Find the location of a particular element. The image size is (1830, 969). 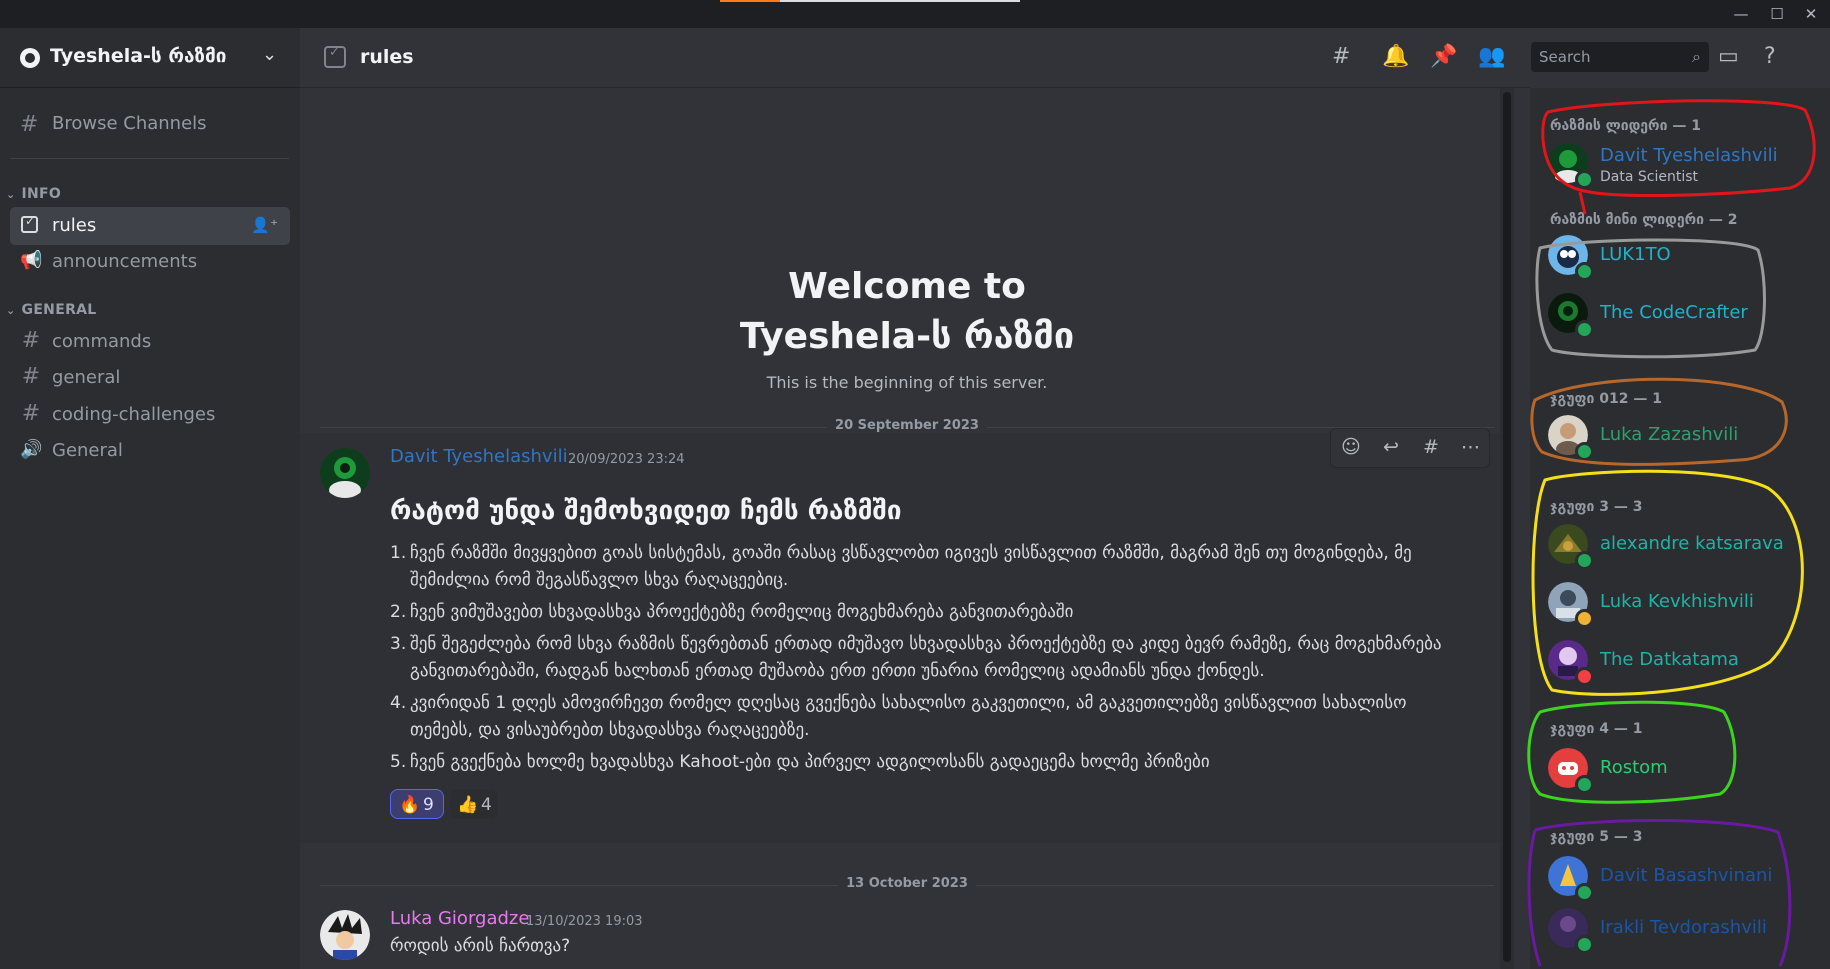

member-item: Davit Tyeshelashvili Data Scientist is located at coordinates (1683, 166).